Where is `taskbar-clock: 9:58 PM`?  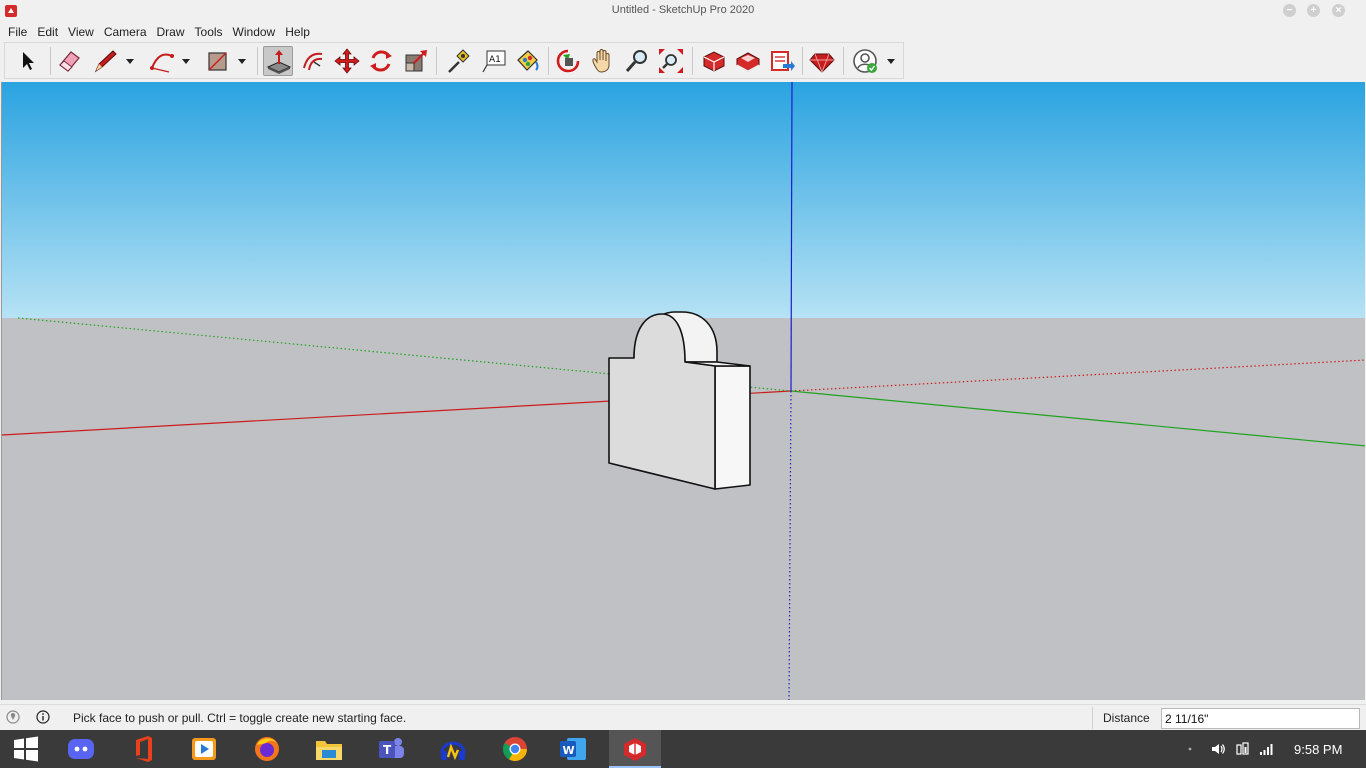 taskbar-clock: 9:58 PM is located at coordinates (1318, 749).